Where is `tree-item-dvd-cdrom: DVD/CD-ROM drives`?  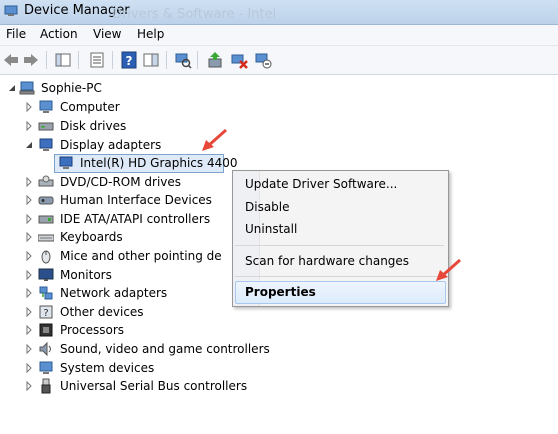
tree-item-dvd-cdrom: DVD/CD-ROM drives is located at coordinates (100, 182).